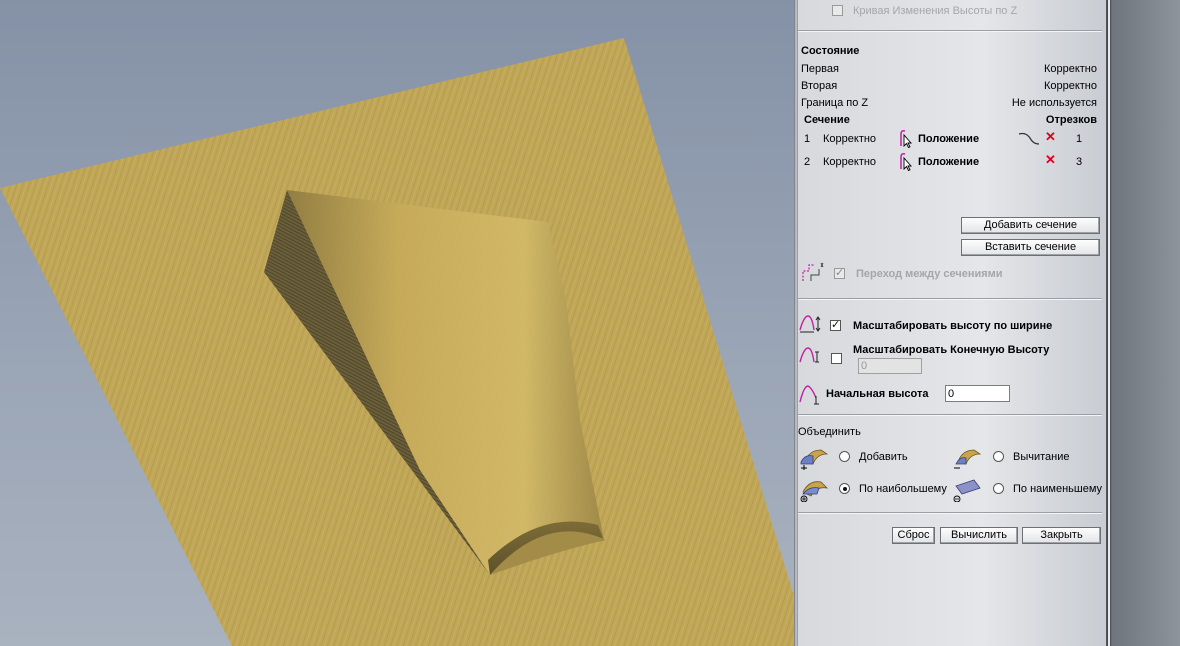  What do you see at coordinates (835, 103) in the screenshot?
I see `status-z-boundary-label: Граница по Z` at bounding box center [835, 103].